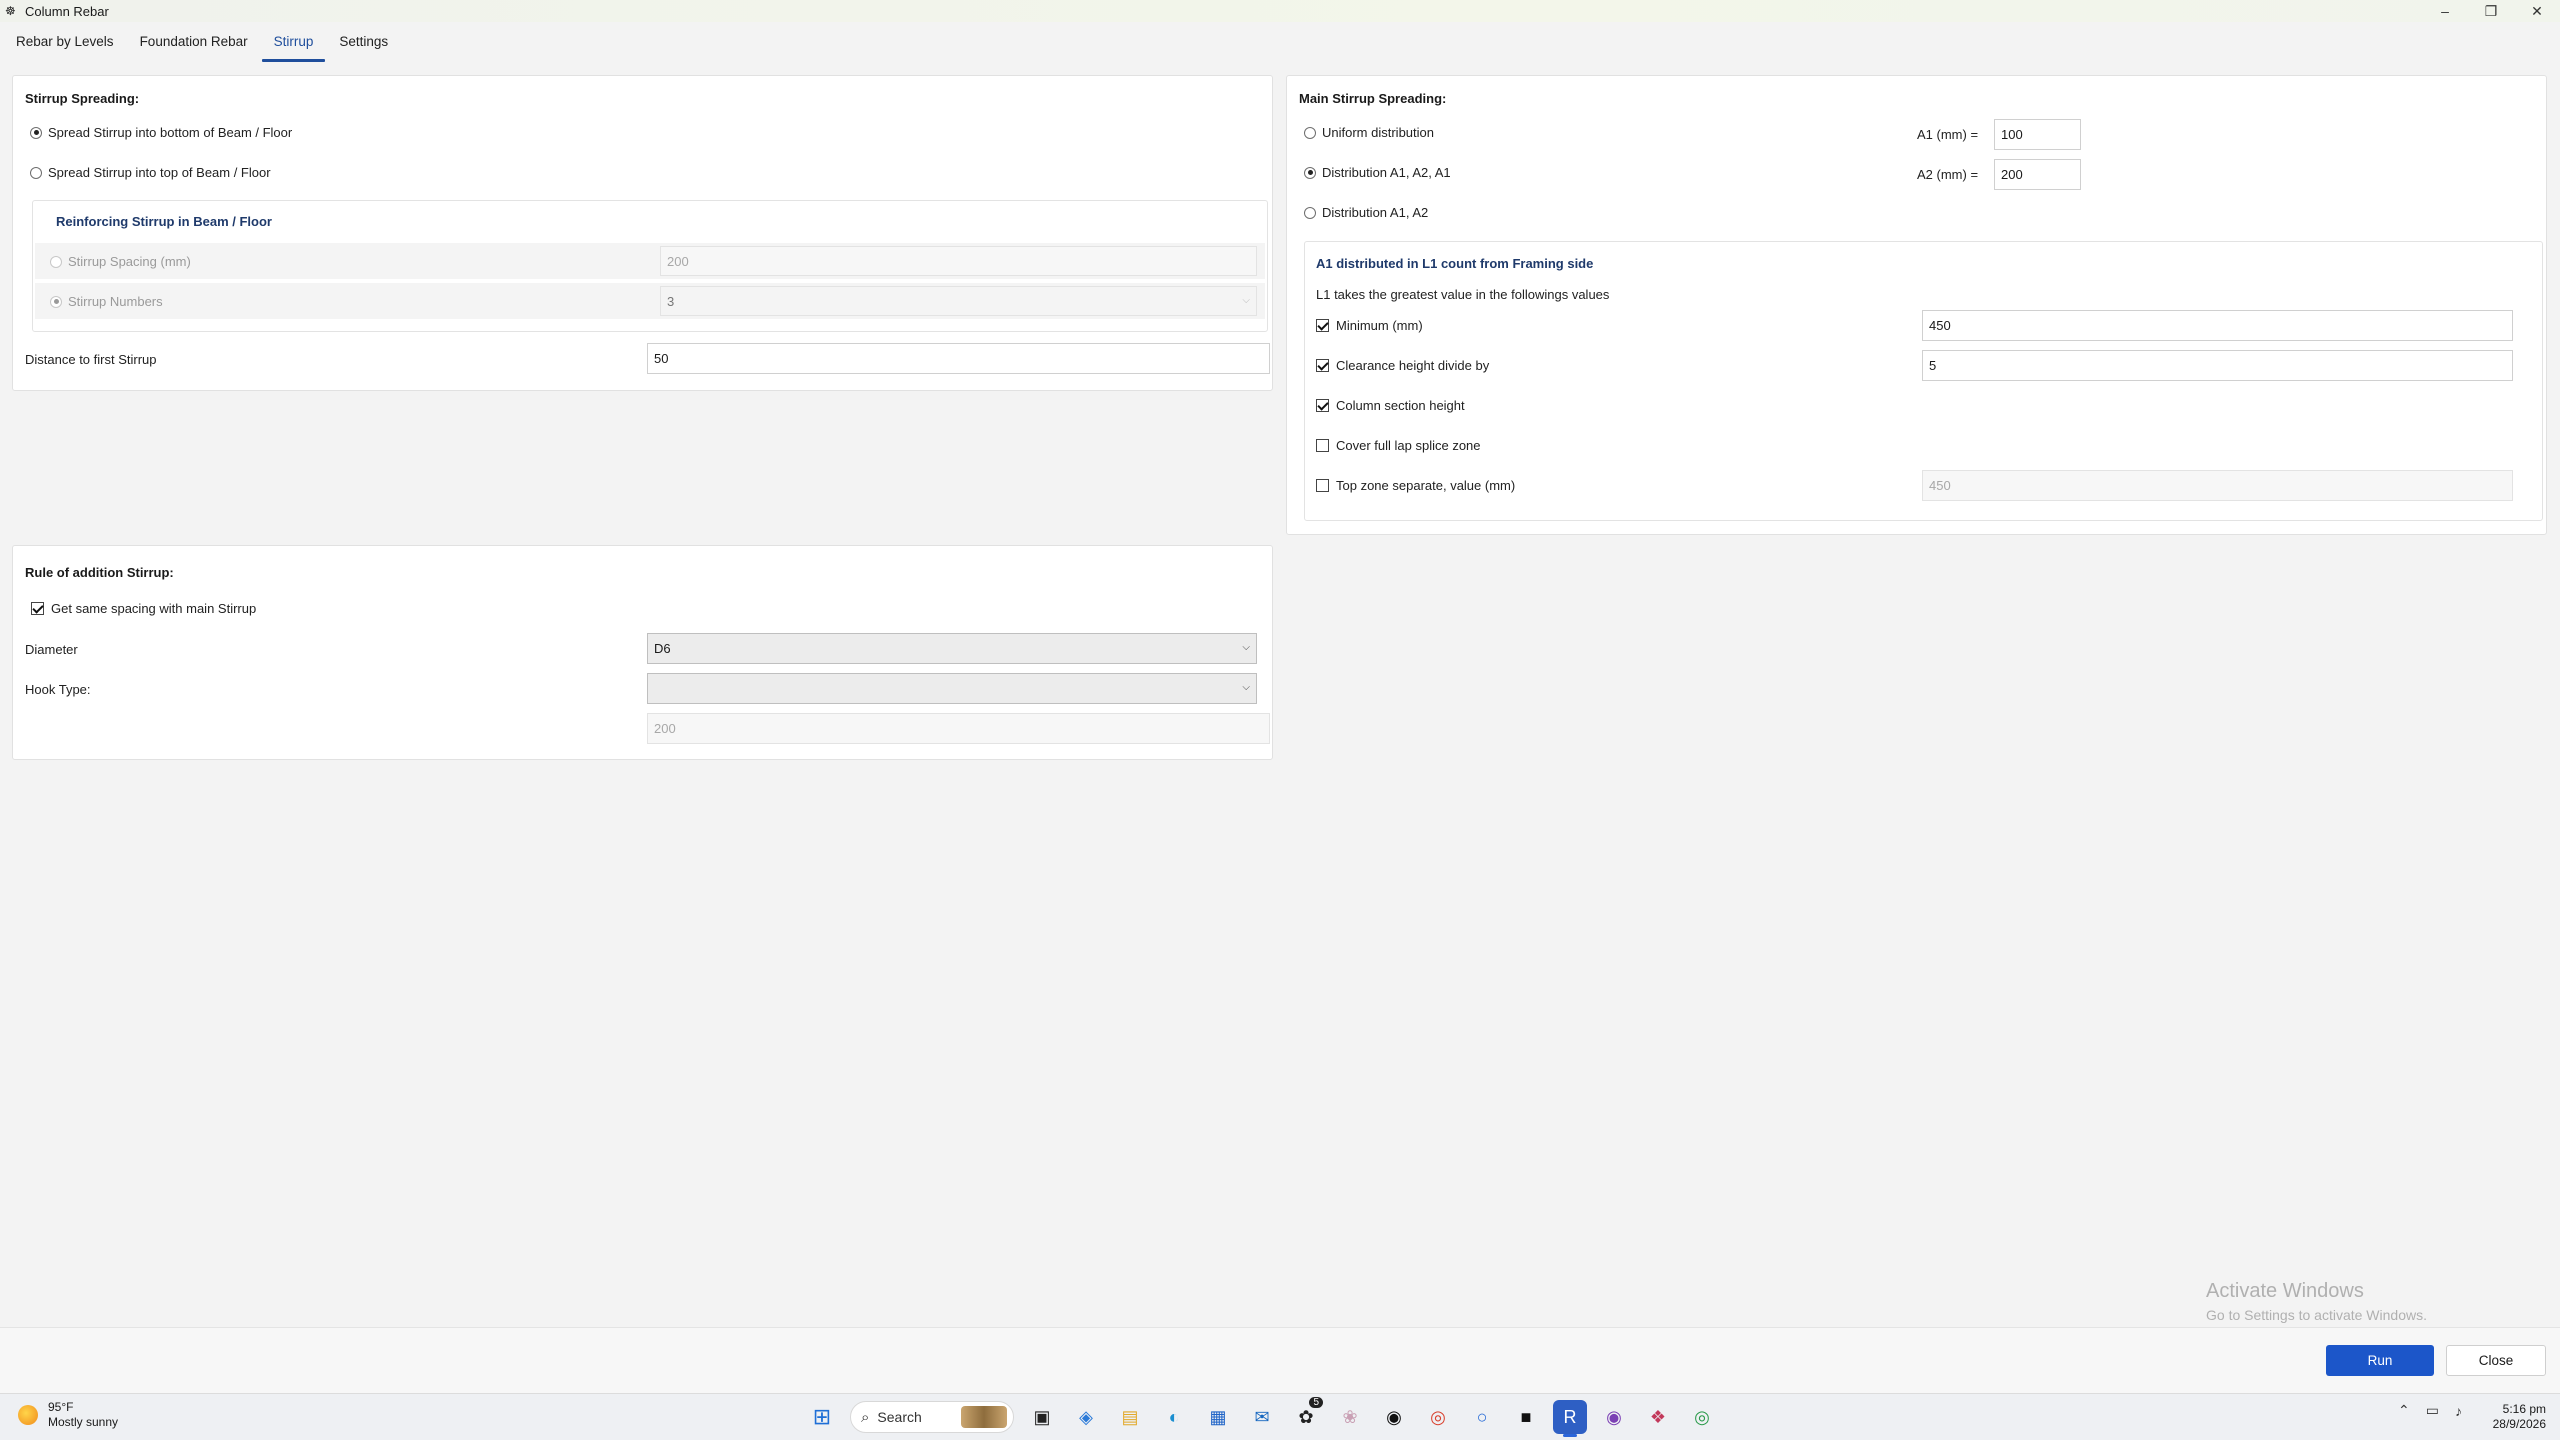 This screenshot has width=2560, height=1440. What do you see at coordinates (1413, 365) in the screenshot?
I see `clearance-label: Clearance height divide by` at bounding box center [1413, 365].